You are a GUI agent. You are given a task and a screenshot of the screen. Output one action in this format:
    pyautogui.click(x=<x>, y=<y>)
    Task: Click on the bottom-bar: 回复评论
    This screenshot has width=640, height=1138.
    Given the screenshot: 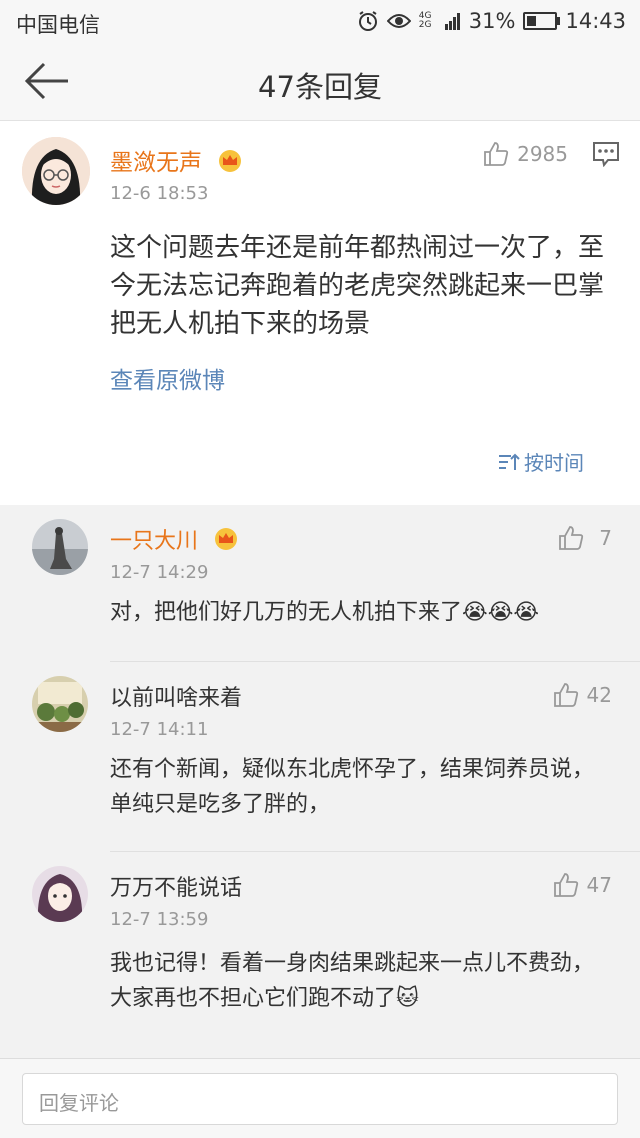 What is the action you would take?
    pyautogui.click(x=320, y=1098)
    